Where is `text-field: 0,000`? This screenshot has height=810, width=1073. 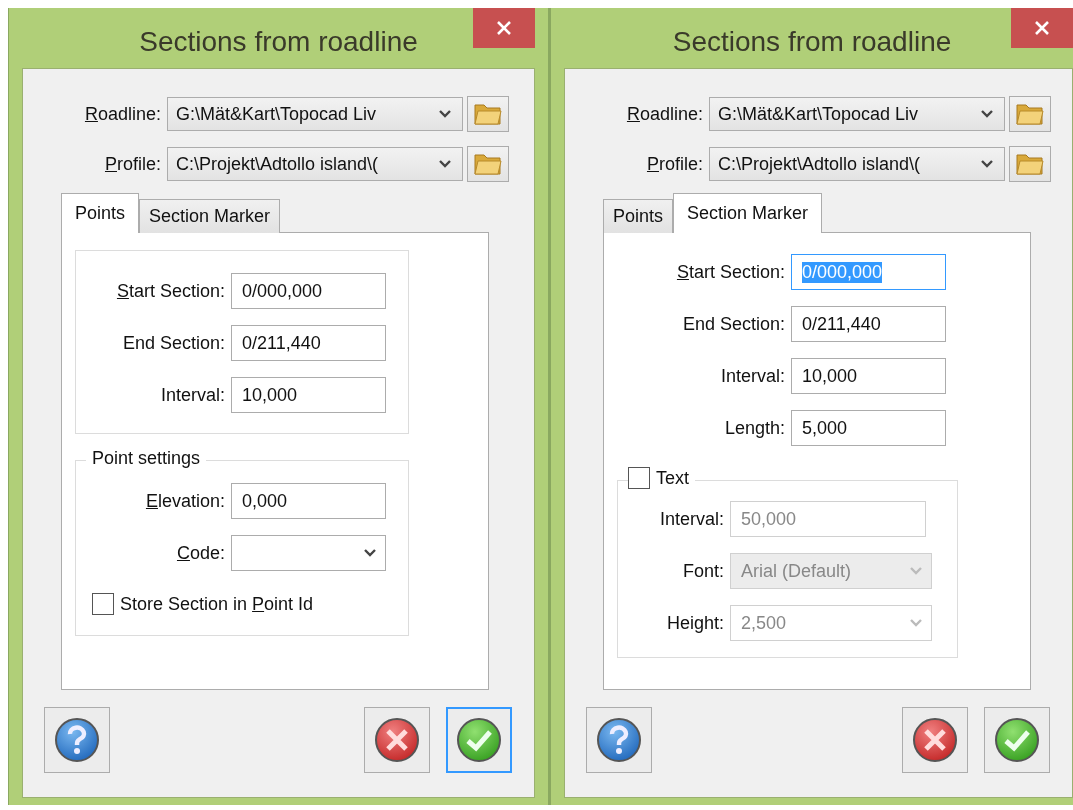 text-field: 0,000 is located at coordinates (308, 501).